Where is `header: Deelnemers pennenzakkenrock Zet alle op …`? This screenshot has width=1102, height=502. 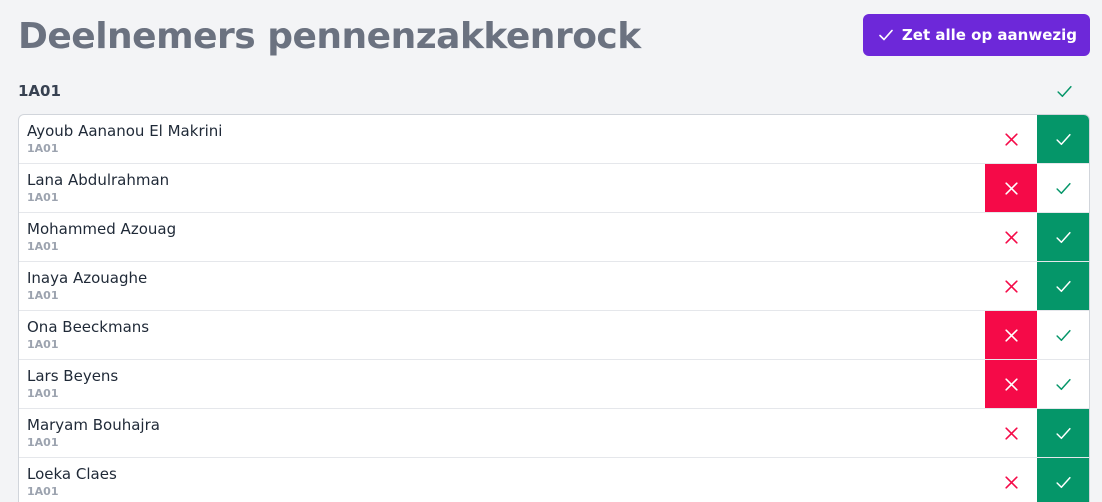 header: Deelnemers pennenzakkenrock Zet alle op … is located at coordinates (554, 37).